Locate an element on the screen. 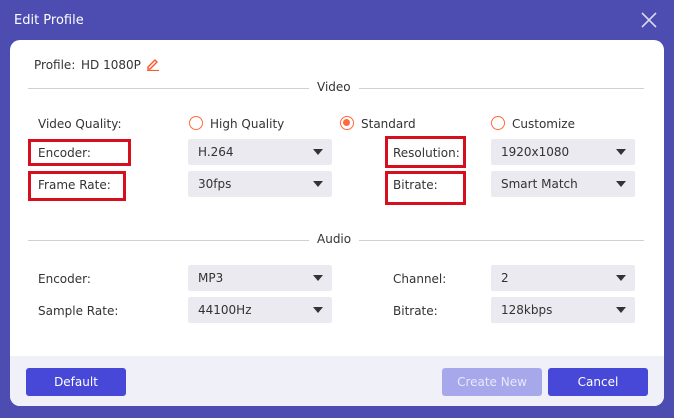 The height and width of the screenshot is (418, 674). resolution-highlight-box is located at coordinates (425, 152).